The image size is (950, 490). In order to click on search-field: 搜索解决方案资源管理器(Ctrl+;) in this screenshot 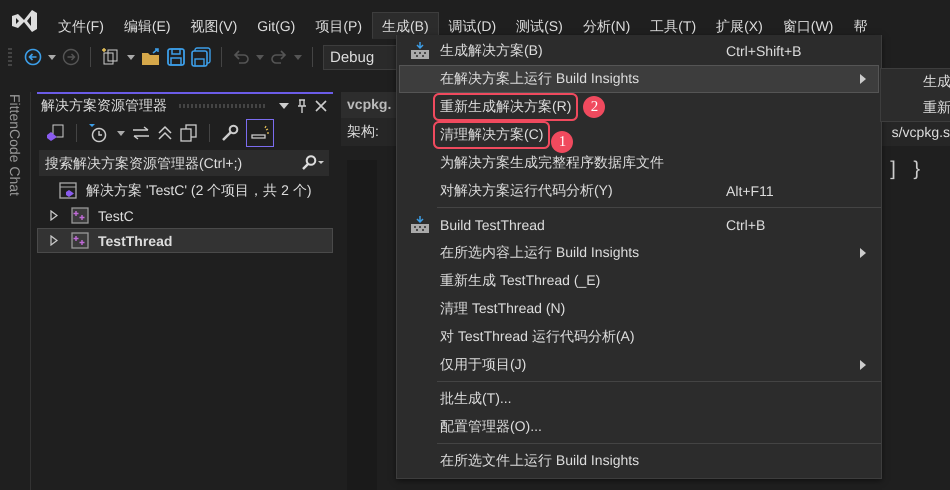, I will do `click(184, 163)`.